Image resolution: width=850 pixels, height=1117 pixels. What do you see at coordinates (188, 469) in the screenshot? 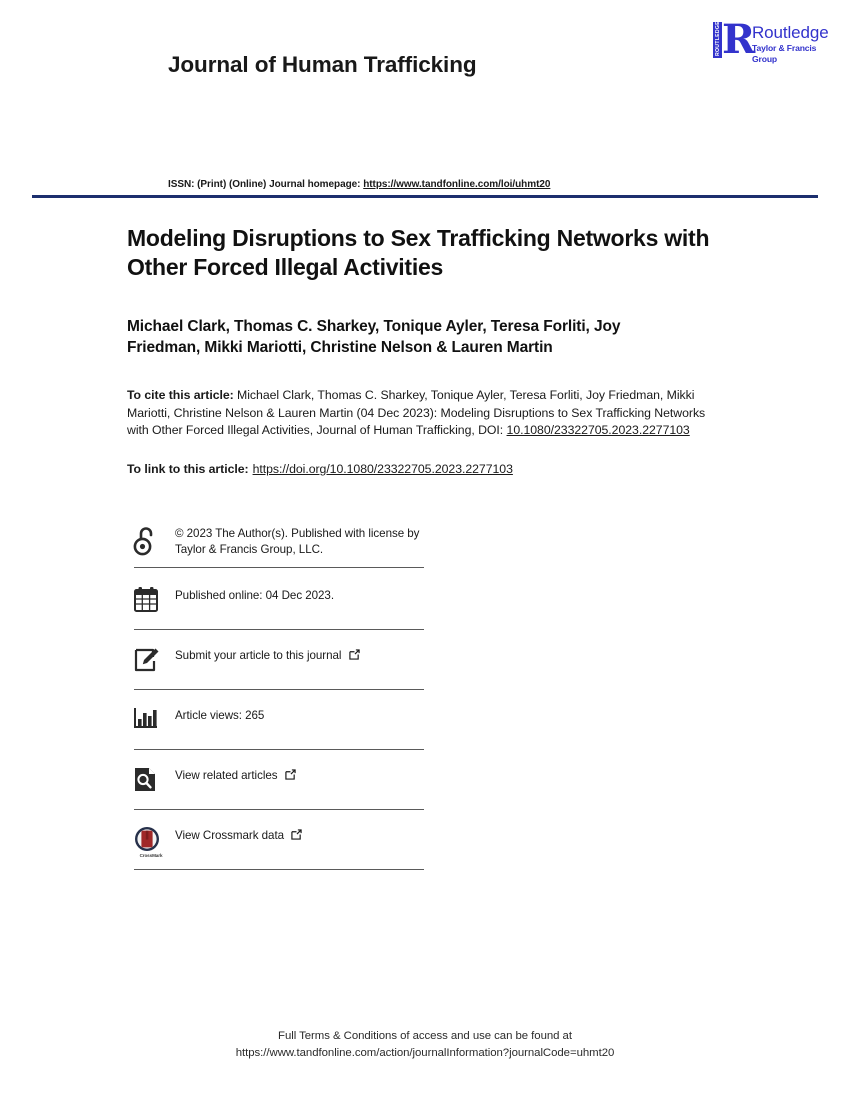
I see `article-link-label: To link to this article:` at bounding box center [188, 469].